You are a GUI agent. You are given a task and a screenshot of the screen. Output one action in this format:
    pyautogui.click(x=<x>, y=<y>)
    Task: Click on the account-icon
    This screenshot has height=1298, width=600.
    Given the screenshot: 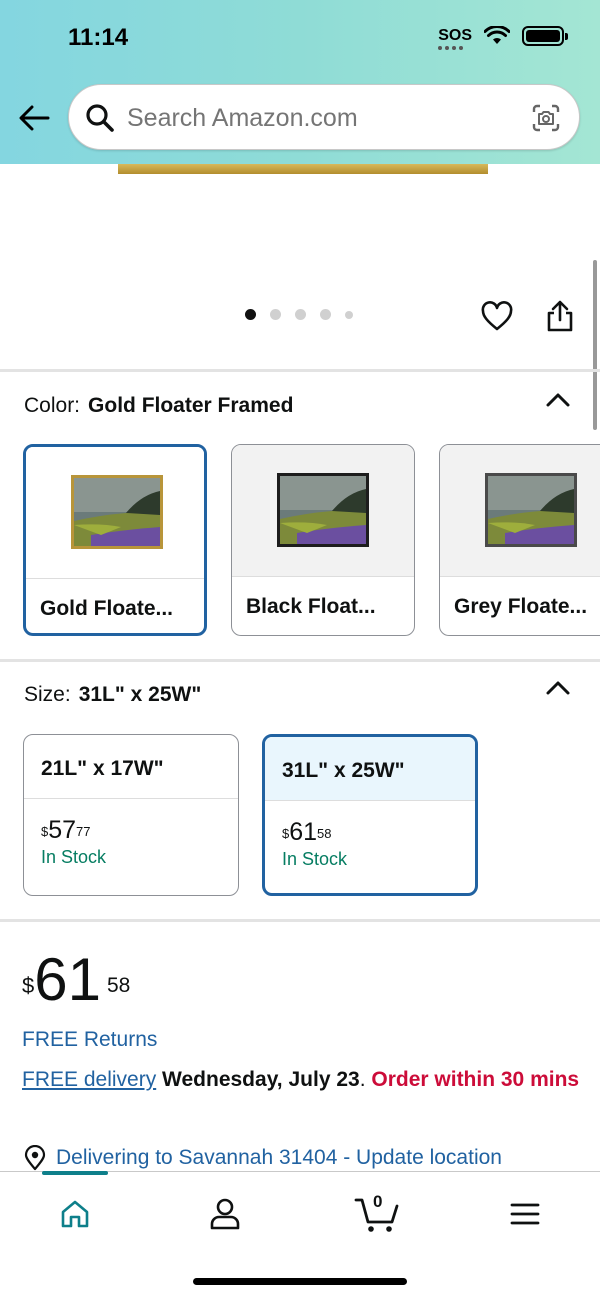 What is the action you would take?
    pyautogui.click(x=225, y=1214)
    